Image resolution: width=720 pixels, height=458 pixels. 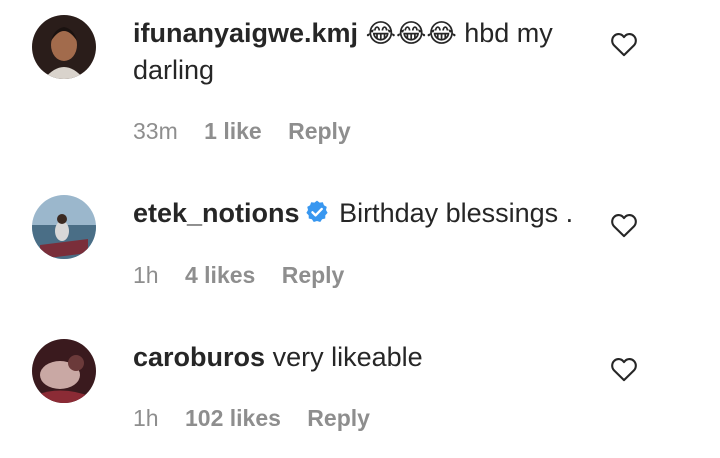 I want to click on comment-meta: 33m 1 like Reply, so click(x=252, y=131).